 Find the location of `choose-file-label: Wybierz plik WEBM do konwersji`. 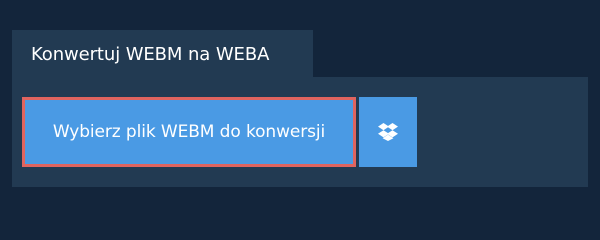

choose-file-label: Wybierz plik WEBM do konwersji is located at coordinates (189, 132).